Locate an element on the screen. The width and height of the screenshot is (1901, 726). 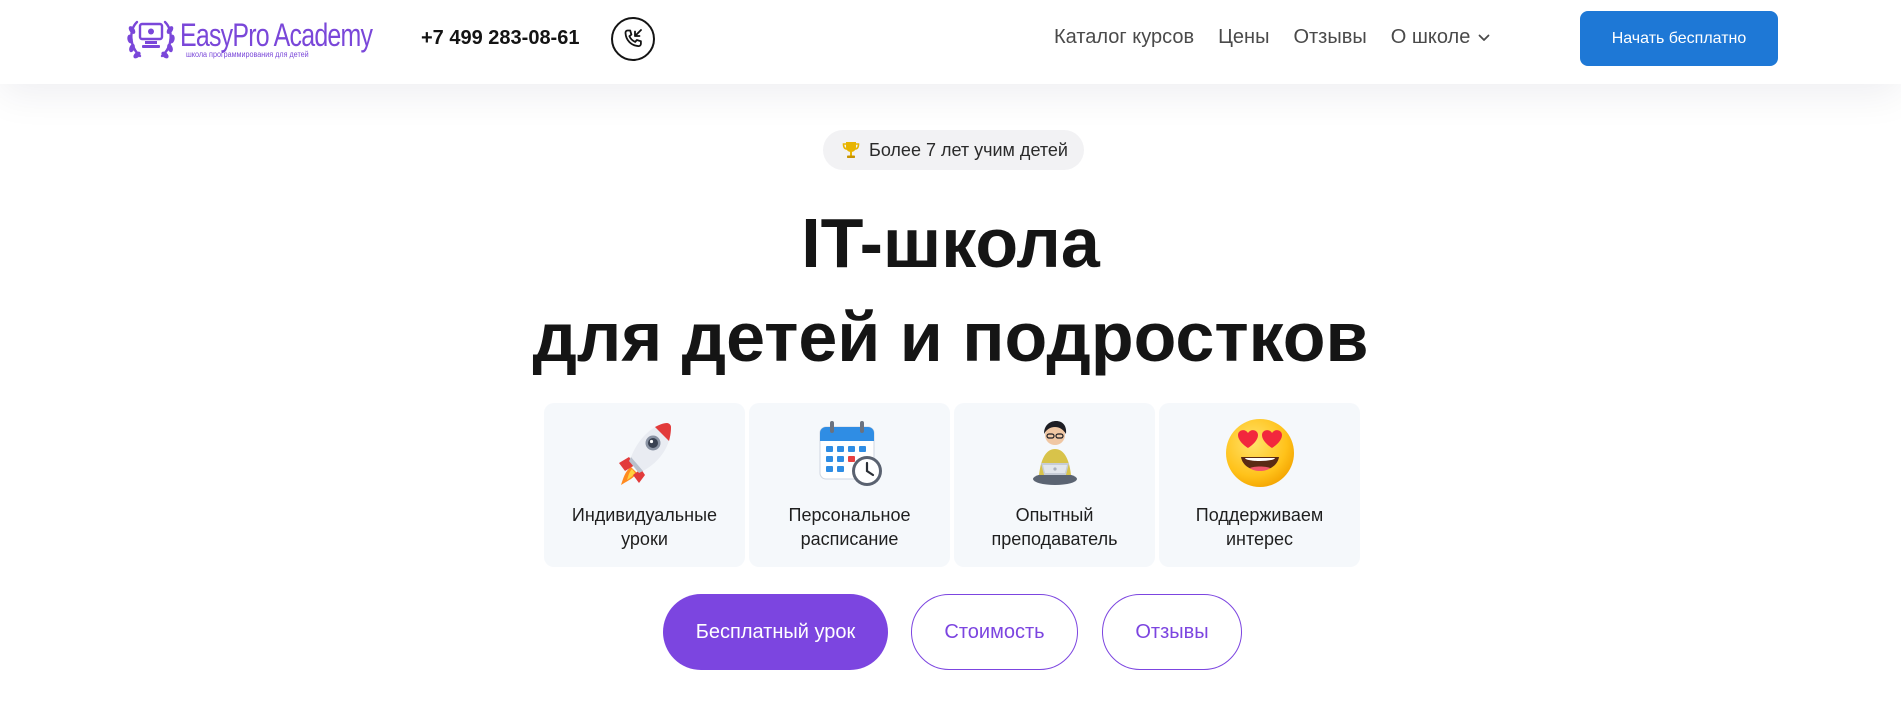
feature-text: Опытный преподаватель is located at coordinates (1055, 527).